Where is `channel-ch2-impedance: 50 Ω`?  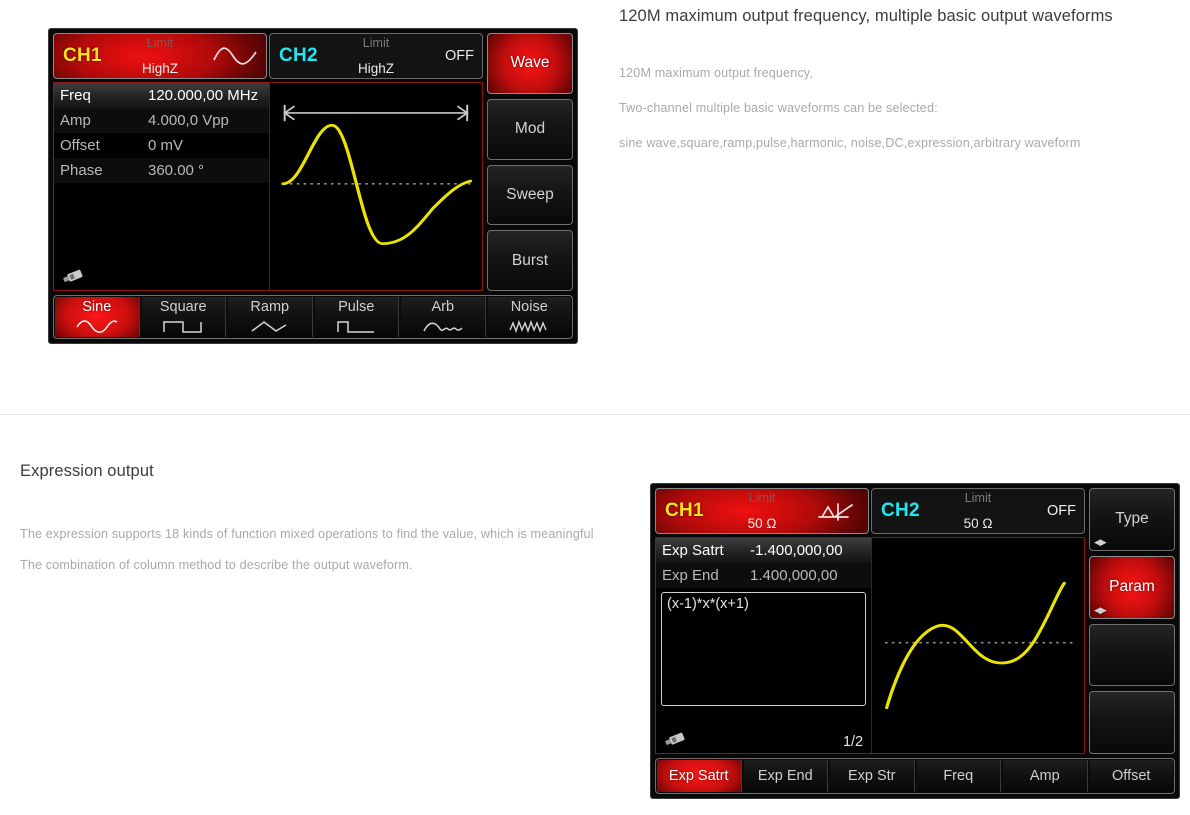 channel-ch2-impedance: 50 Ω is located at coordinates (978, 523).